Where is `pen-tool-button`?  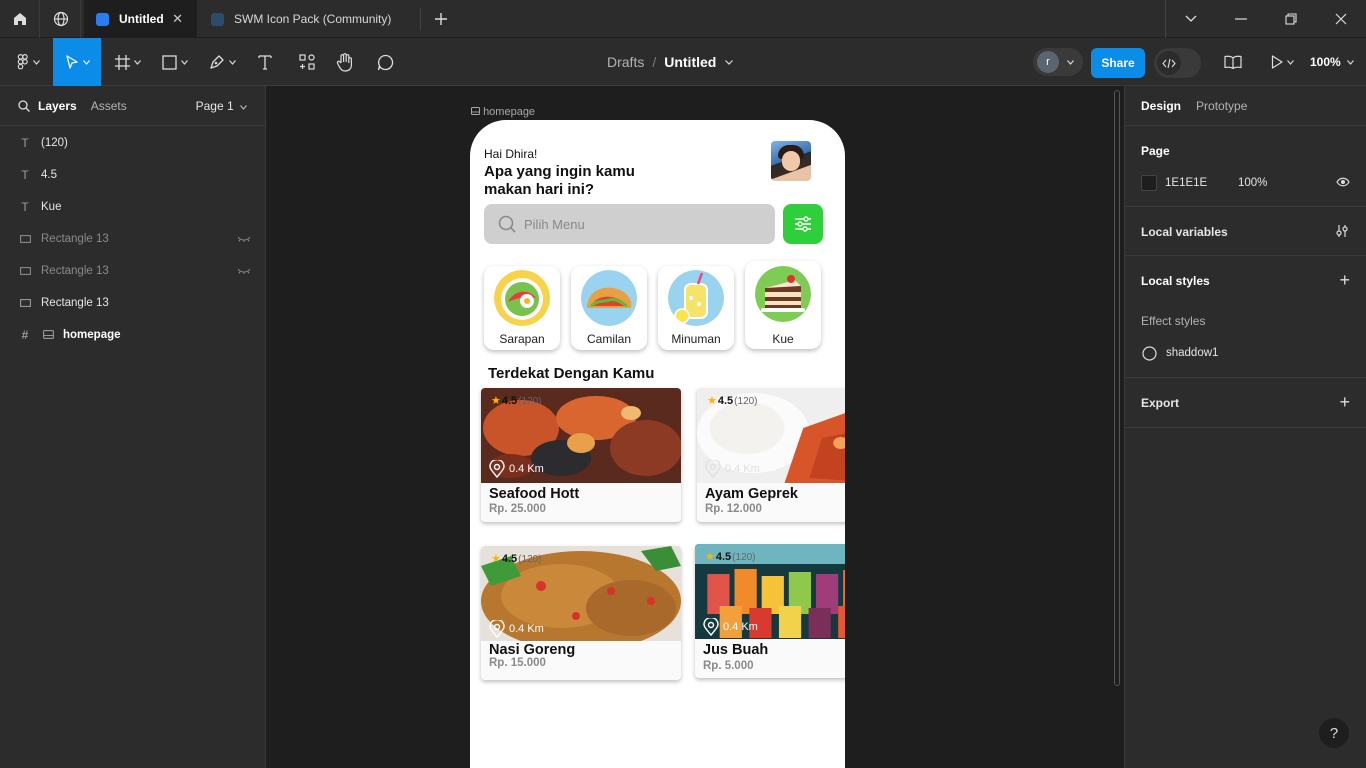
pen-tool-button is located at coordinates (222, 62).